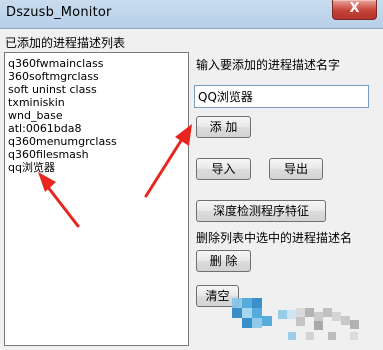 The width and height of the screenshot is (383, 350). Describe the element at coordinates (55, 63) in the screenshot. I see `list-item: q360fwmainclass` at that location.